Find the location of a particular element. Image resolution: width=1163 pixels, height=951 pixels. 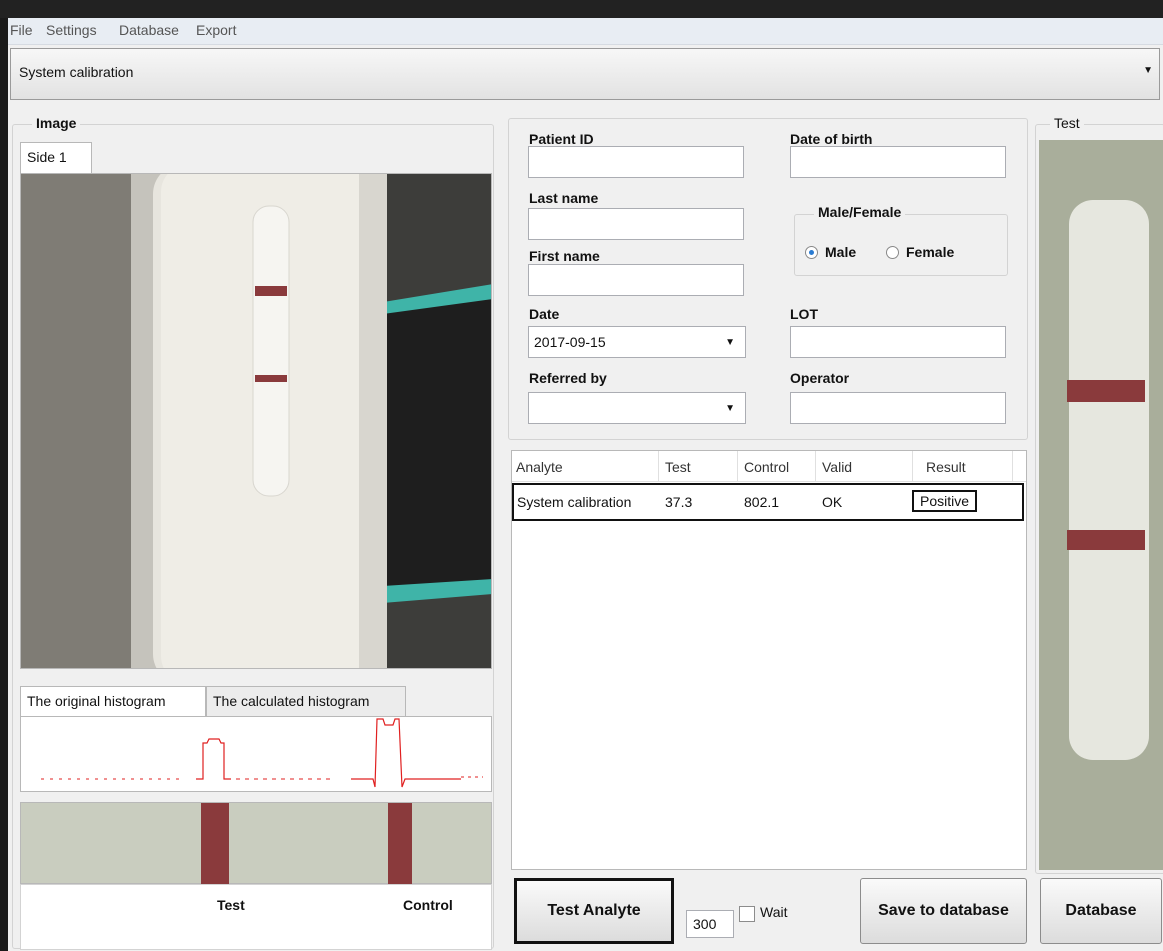

analyte-selector-value: System calibration is located at coordinates (76, 72).